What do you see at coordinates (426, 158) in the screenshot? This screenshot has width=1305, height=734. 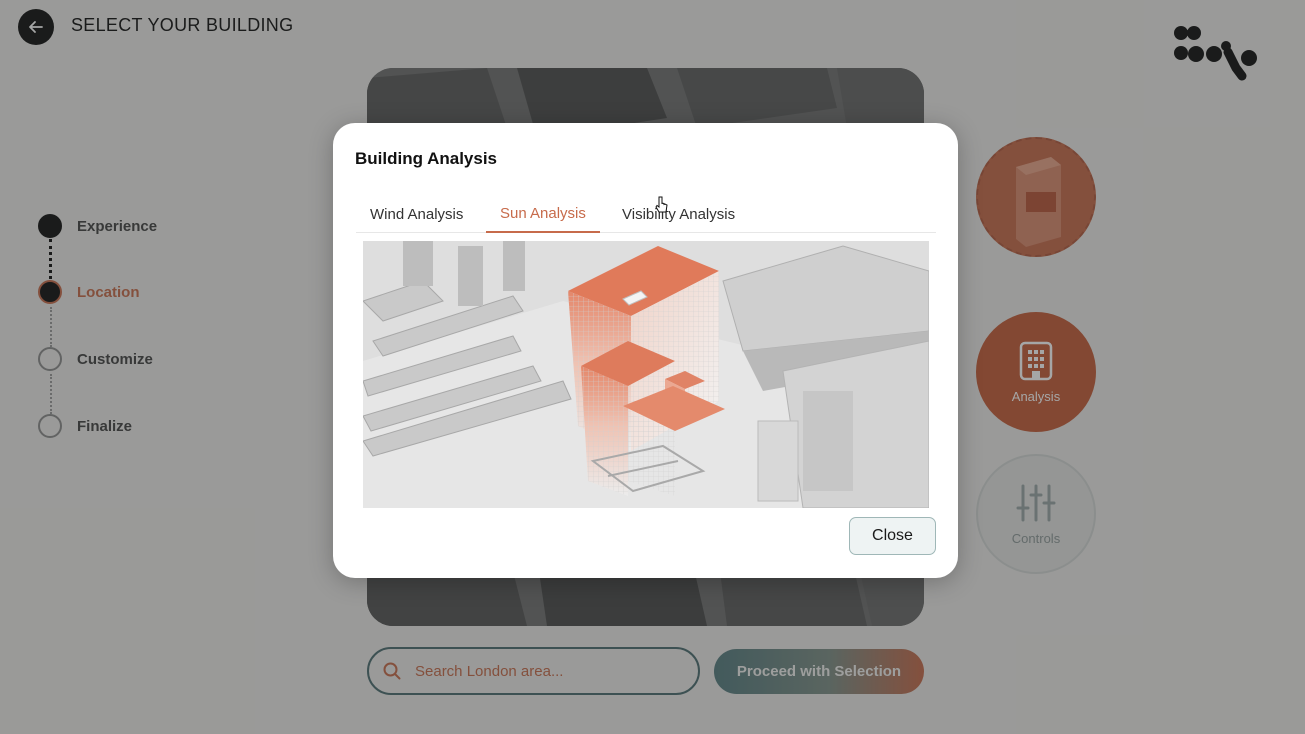 I see `modal-title: Building Analysis` at bounding box center [426, 158].